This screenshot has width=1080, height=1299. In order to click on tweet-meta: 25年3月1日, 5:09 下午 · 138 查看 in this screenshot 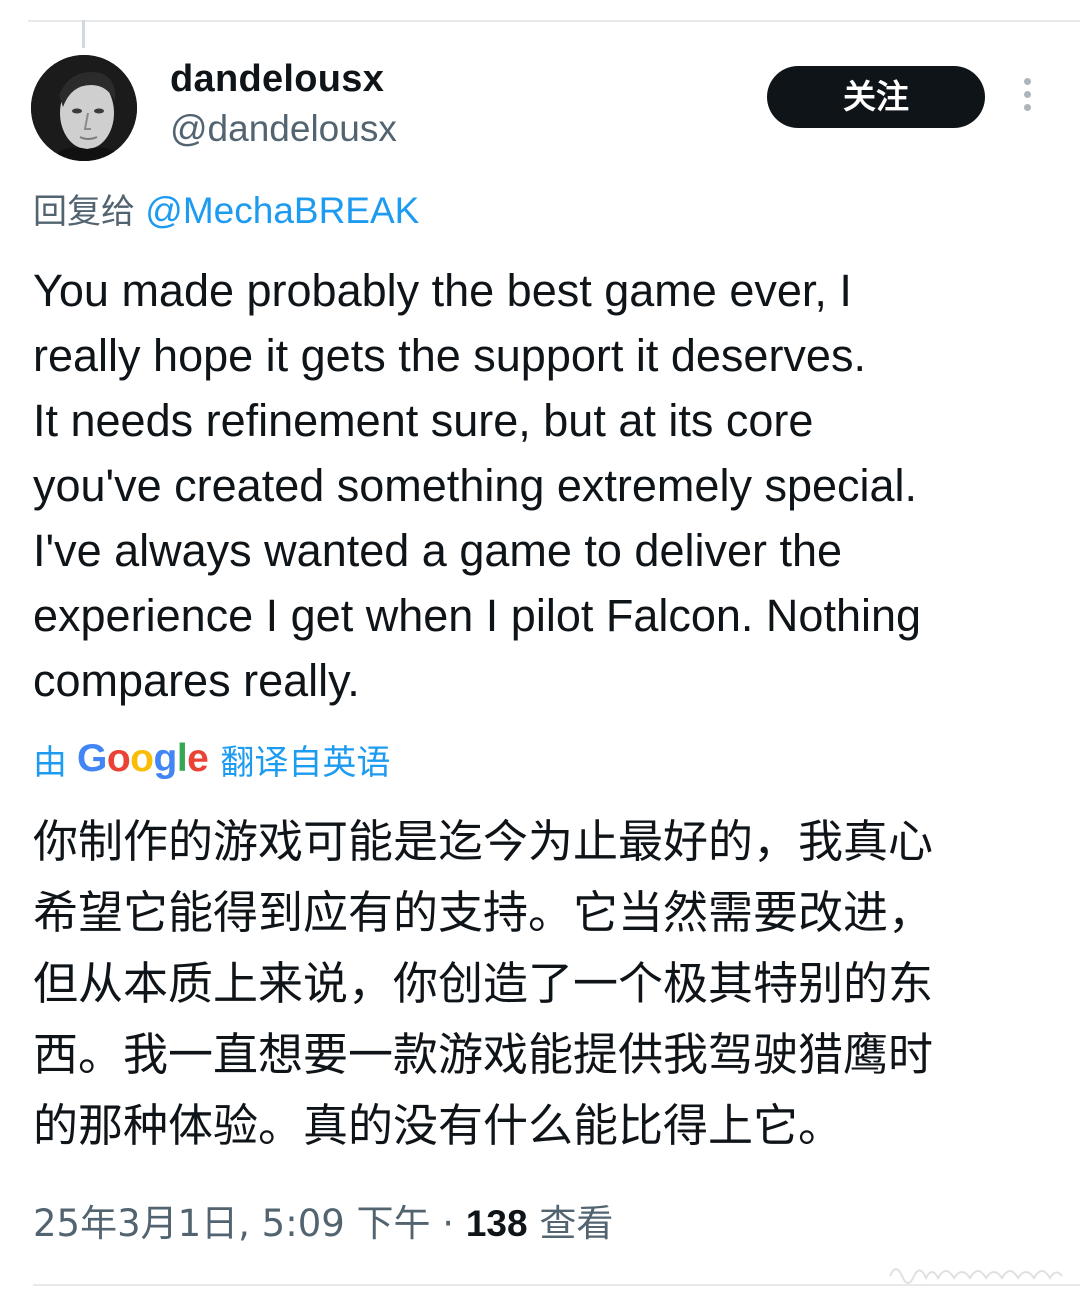, I will do `click(323, 1224)`.